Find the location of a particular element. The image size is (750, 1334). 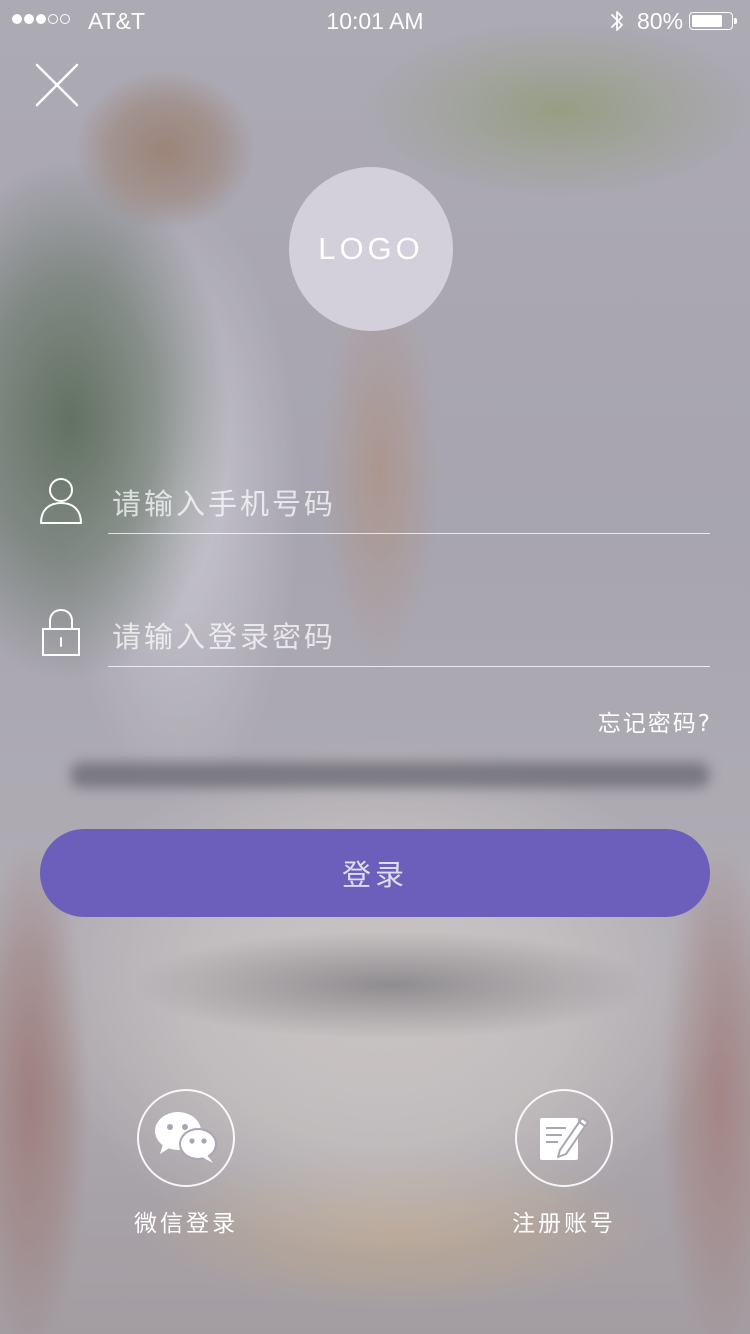

forgot-password-link: 忘记密码? is located at coordinates (655, 721).